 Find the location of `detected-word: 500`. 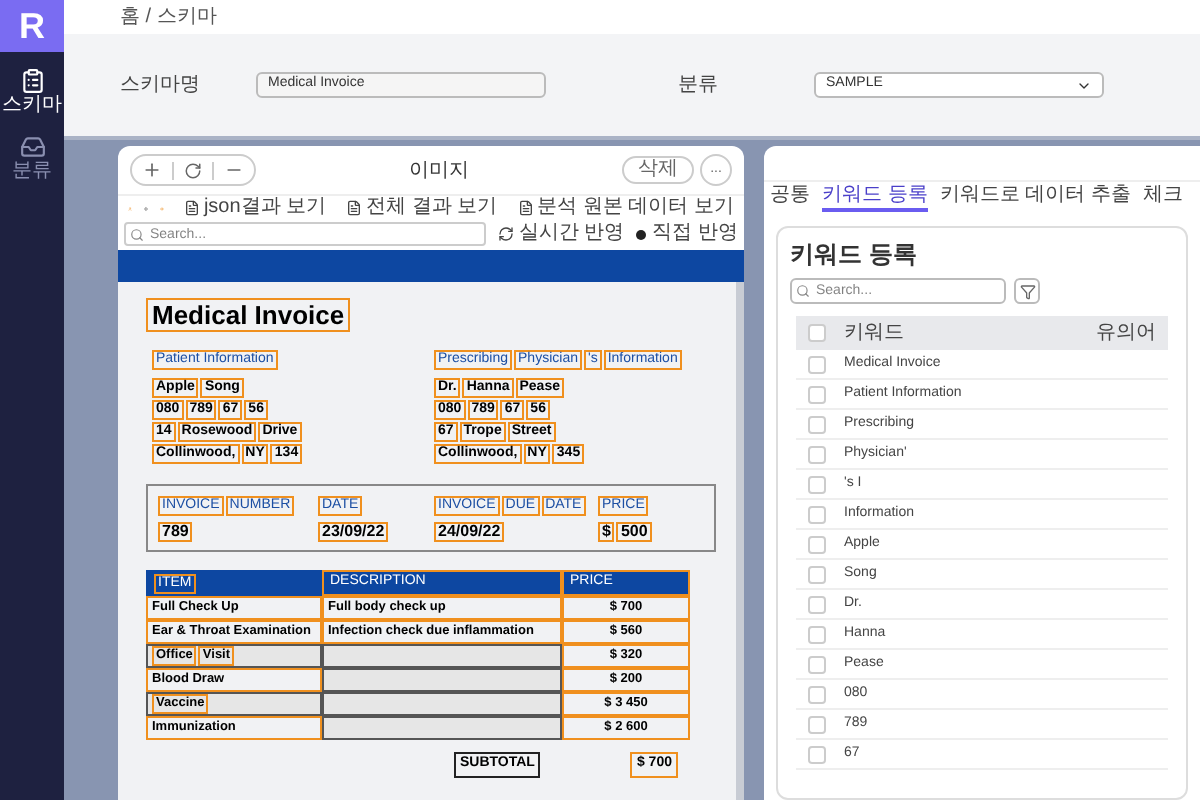

detected-word: 500 is located at coordinates (634, 531).